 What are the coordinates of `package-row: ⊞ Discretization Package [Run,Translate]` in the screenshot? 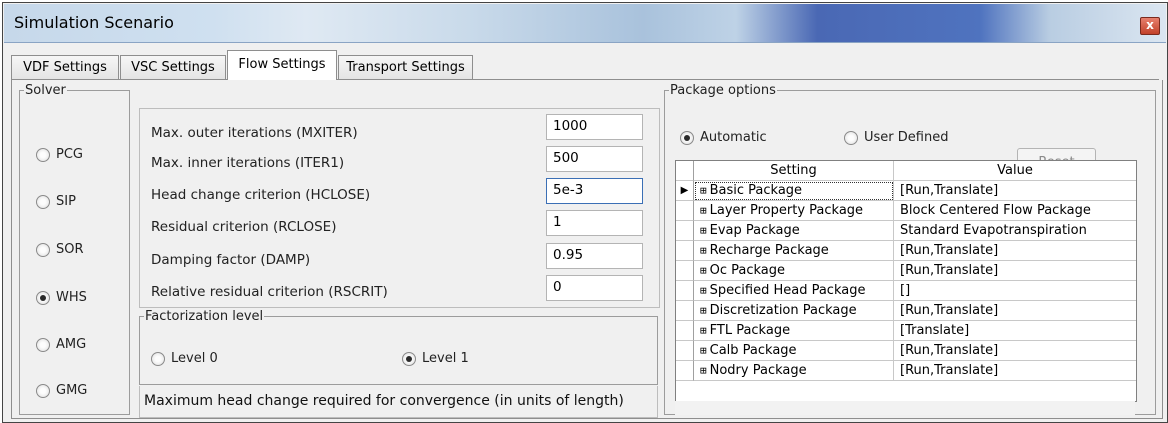 It's located at (906, 311).